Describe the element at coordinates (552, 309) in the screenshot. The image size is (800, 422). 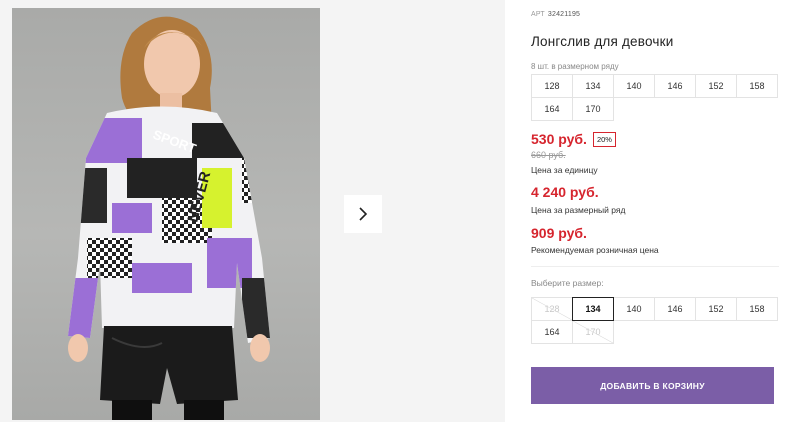
I see `size-option-128: 128` at that location.